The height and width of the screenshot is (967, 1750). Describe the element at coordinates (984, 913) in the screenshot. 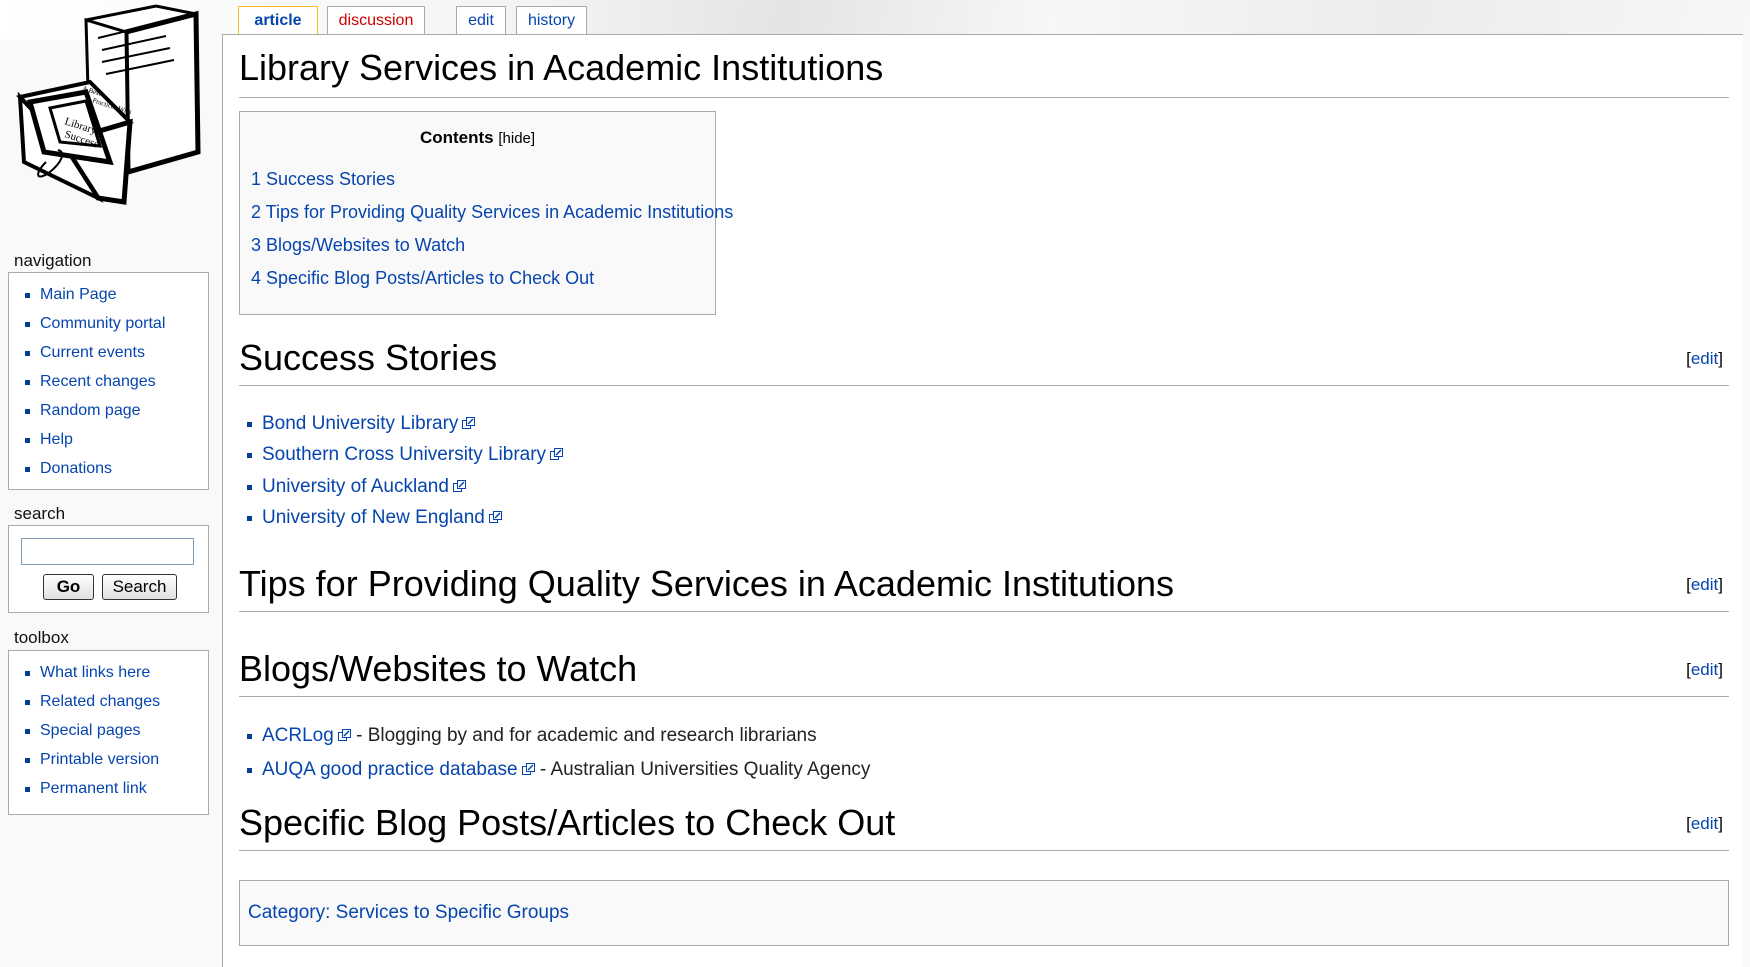

I see `category-links: Category: Services to Specific Groups` at that location.